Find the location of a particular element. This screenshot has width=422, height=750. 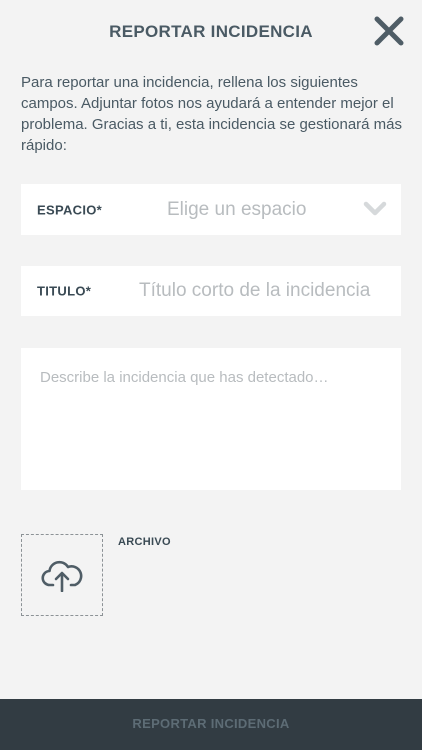

chevron-down-icon is located at coordinates (375, 208).